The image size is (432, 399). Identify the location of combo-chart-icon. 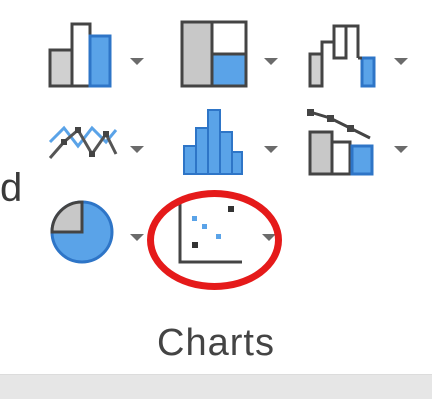
(340, 142).